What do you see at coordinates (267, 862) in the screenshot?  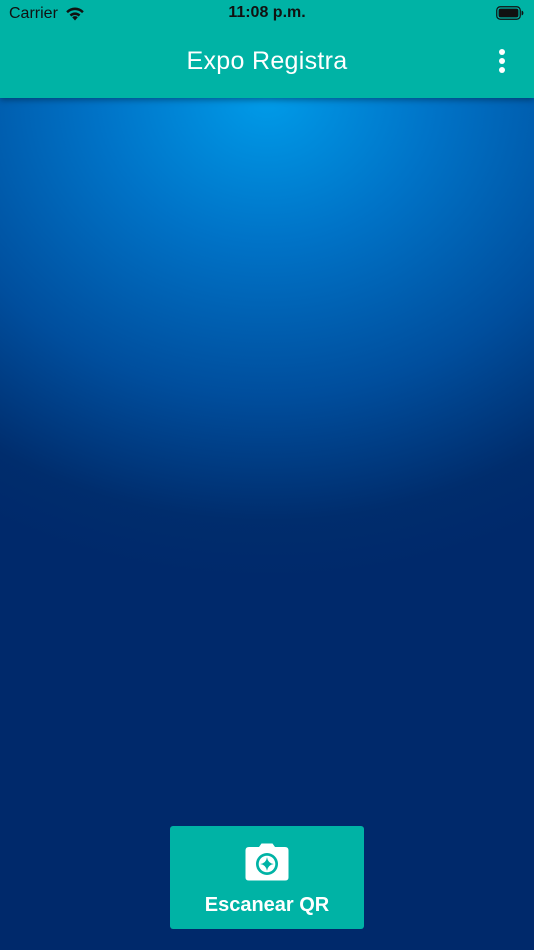 I see `camera-icon` at bounding box center [267, 862].